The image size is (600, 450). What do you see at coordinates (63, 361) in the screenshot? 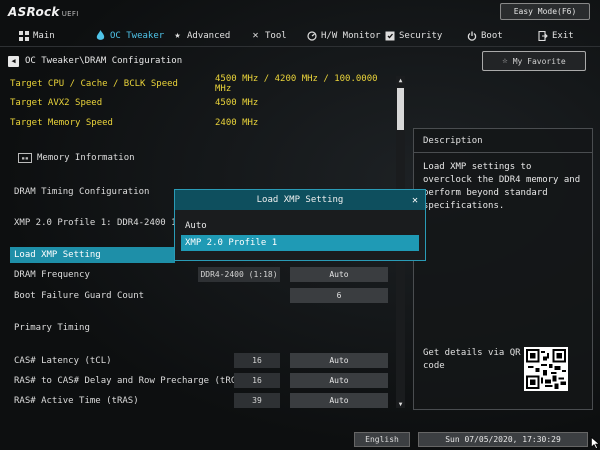
I see `cas-latency-label: CAS# Latency (tCL)` at bounding box center [63, 361].